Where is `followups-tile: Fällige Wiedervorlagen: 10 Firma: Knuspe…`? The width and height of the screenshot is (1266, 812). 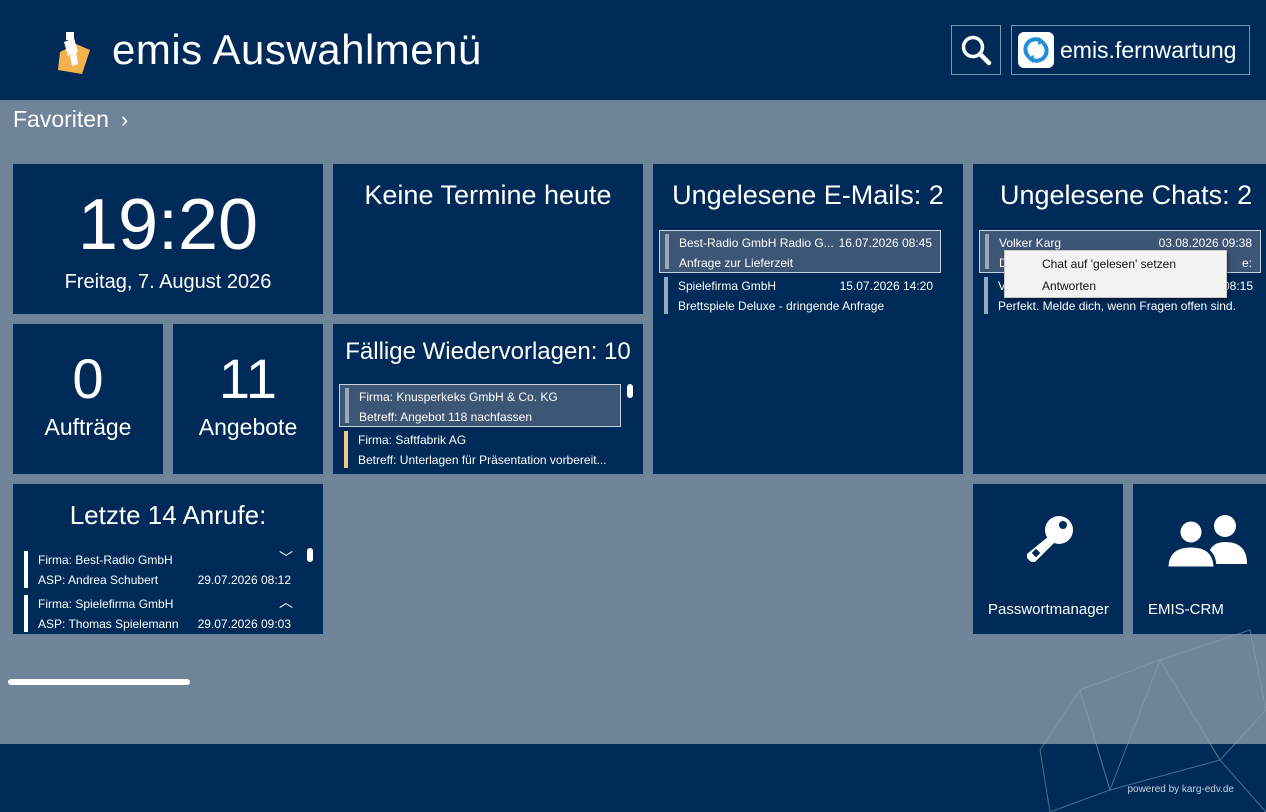
followups-tile: Fällige Wiedervorlagen: 10 Firma: Knuspe… is located at coordinates (488, 399).